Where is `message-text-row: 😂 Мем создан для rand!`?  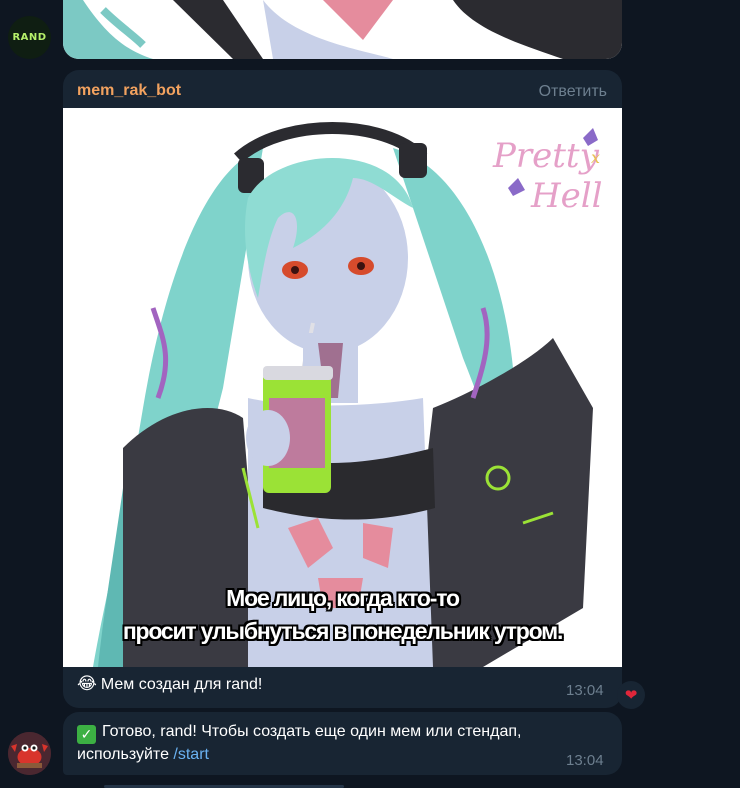 message-text-row: 😂 Мем создан для rand! is located at coordinates (169, 684).